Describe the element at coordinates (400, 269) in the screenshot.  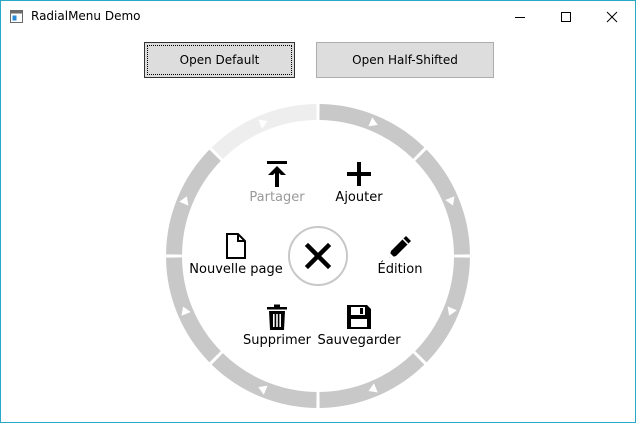
I see `radial-item-label: Édition` at that location.